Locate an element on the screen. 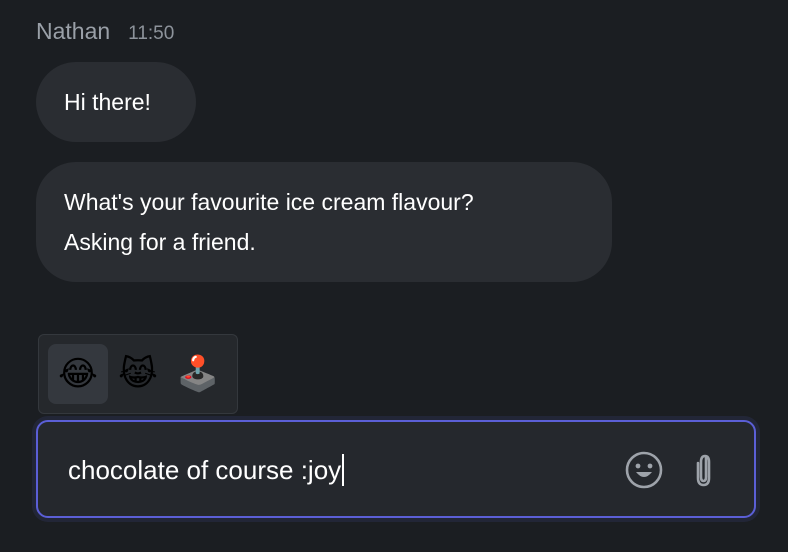  attach-button is located at coordinates (704, 470).